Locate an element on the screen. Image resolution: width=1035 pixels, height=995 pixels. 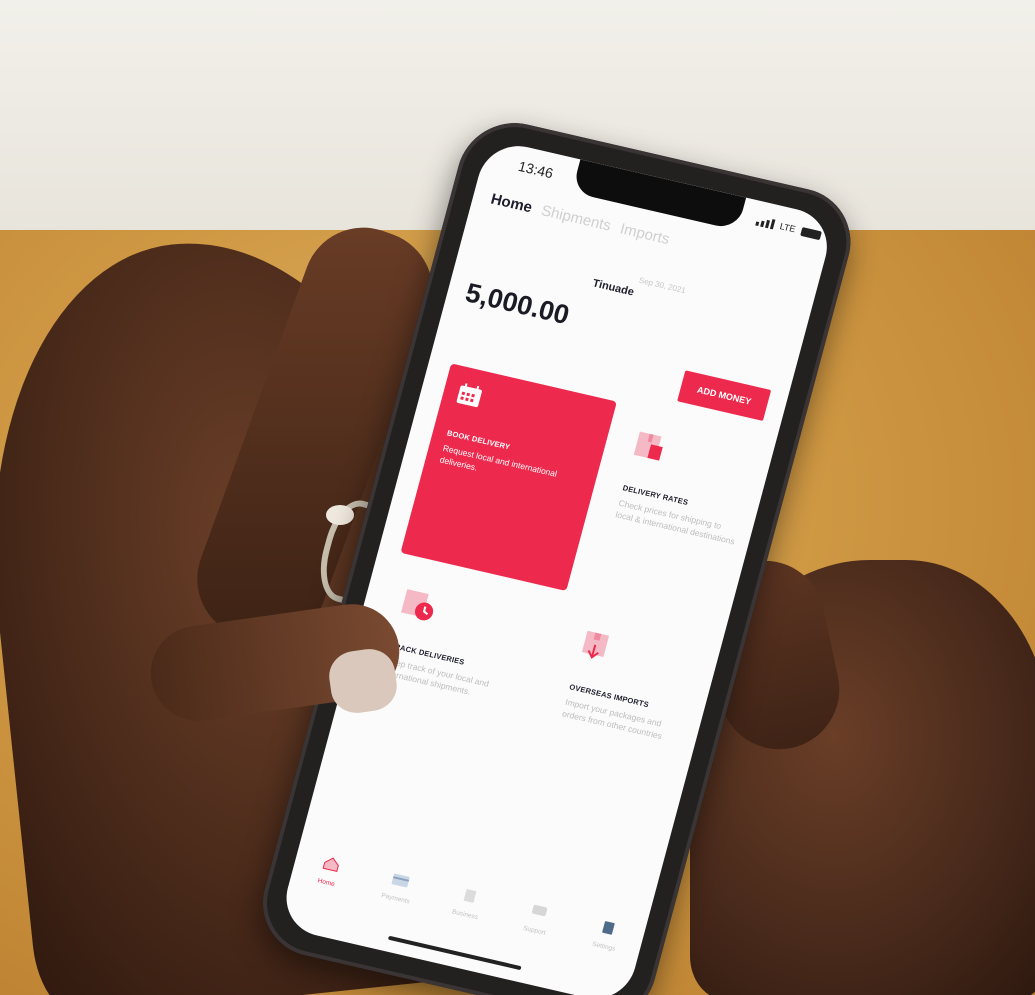
nav-payments: Payments is located at coordinates (395, 901).